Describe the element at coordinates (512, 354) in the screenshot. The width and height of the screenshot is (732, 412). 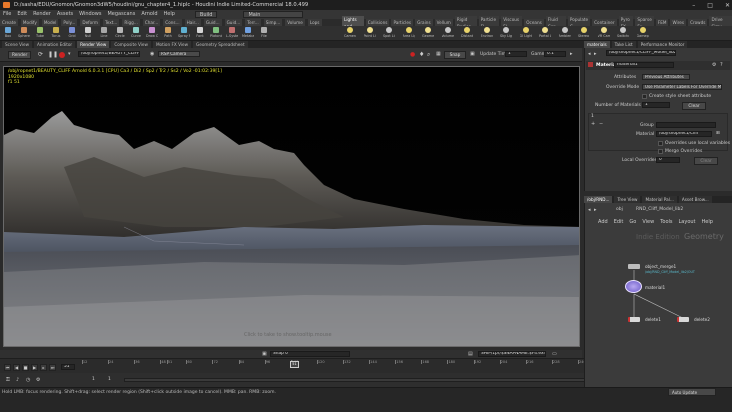
I see `output-path-field: SHIP/1pr/$SNAPNAME.$F4.exr` at that location.